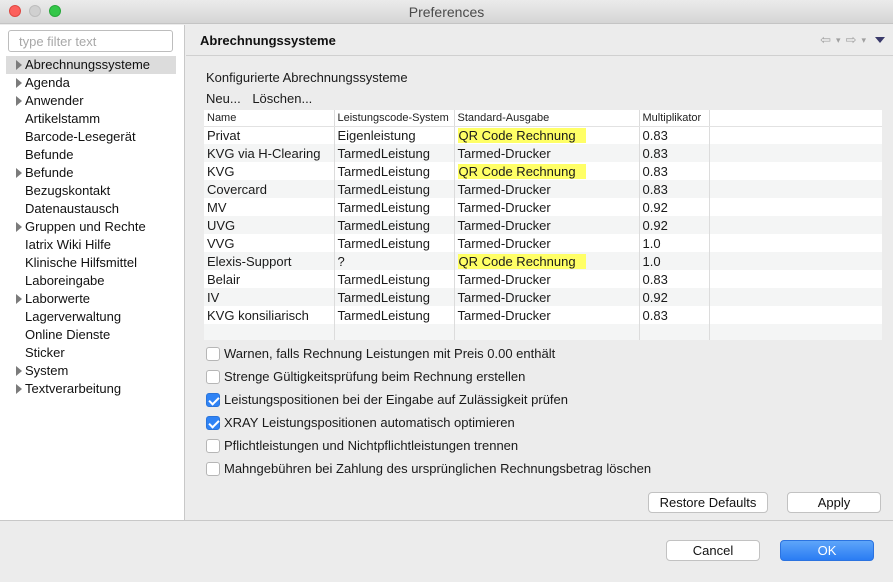  I want to click on cancel-button: Cancel, so click(713, 550).